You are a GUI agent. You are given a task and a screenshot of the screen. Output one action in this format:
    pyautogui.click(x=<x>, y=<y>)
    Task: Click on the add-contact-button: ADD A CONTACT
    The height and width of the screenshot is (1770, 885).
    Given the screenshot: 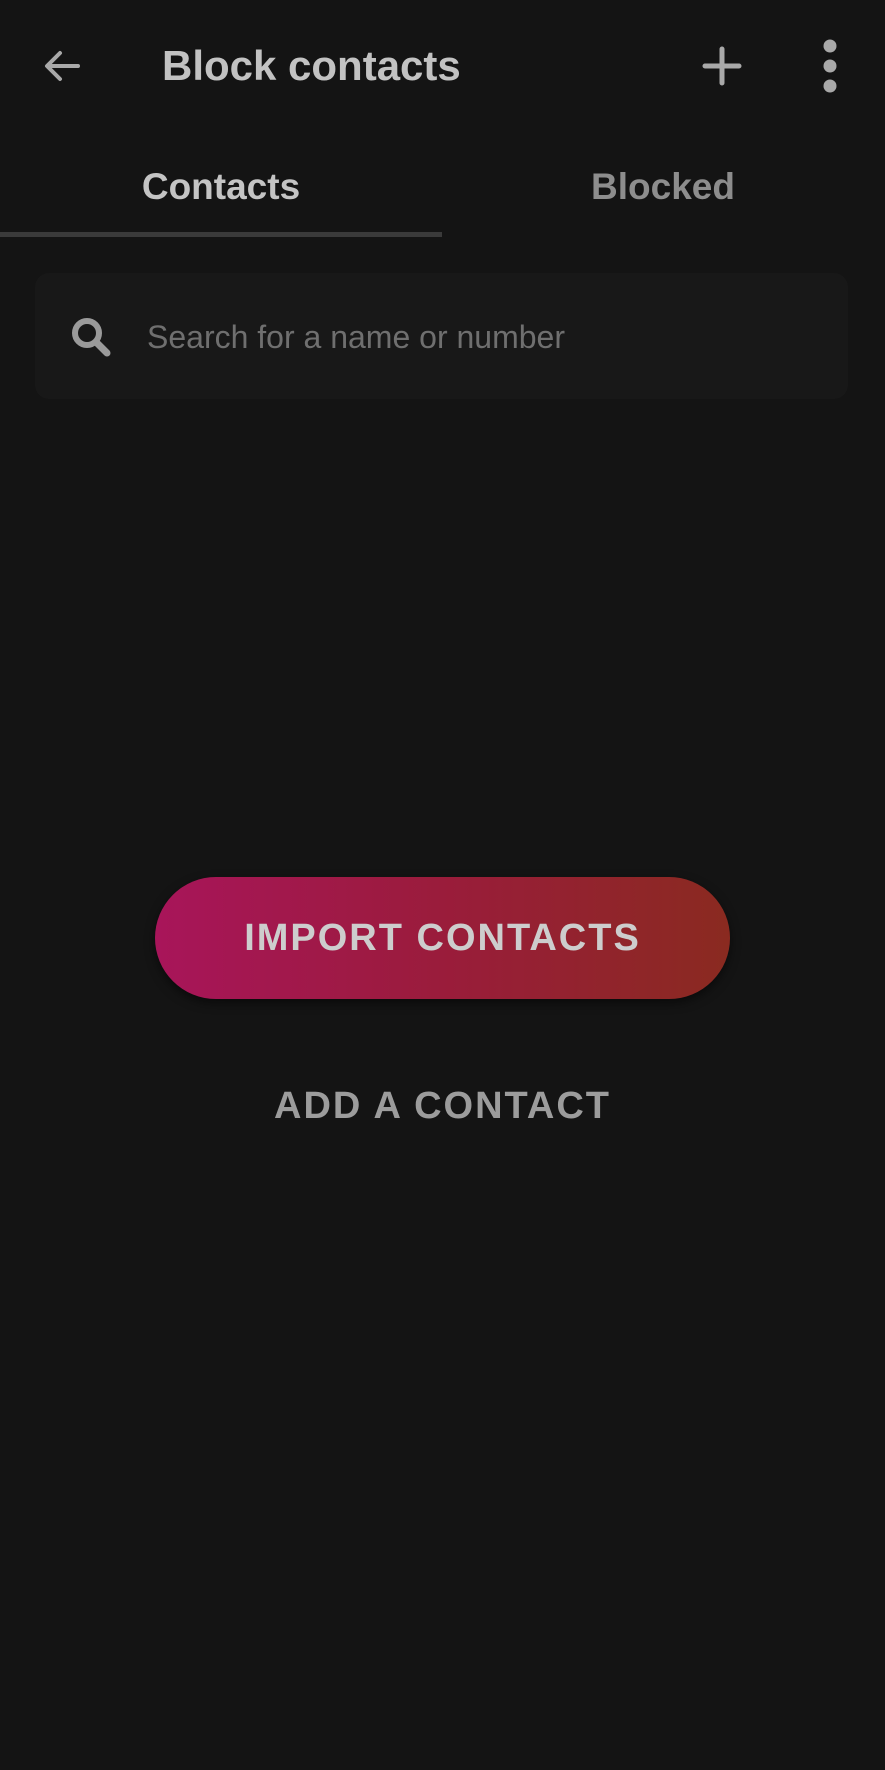 What is the action you would take?
    pyautogui.click(x=442, y=1106)
    